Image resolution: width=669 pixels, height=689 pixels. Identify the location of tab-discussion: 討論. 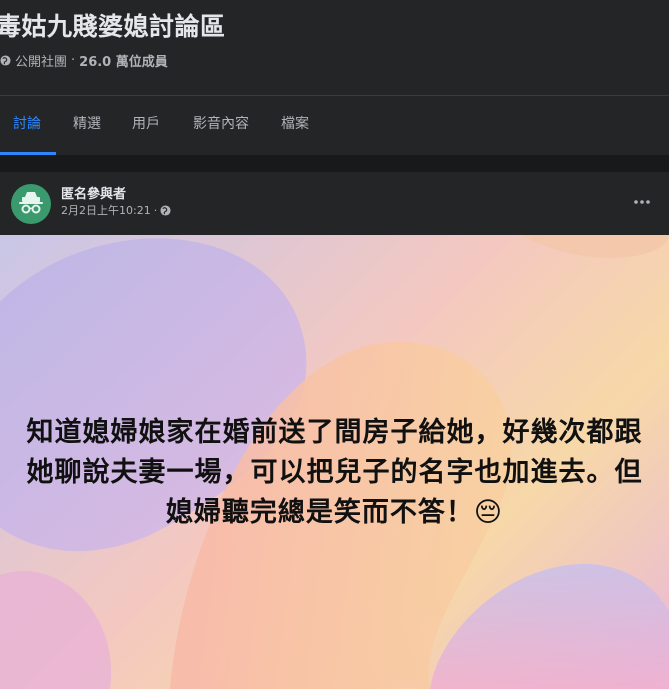
(27, 125).